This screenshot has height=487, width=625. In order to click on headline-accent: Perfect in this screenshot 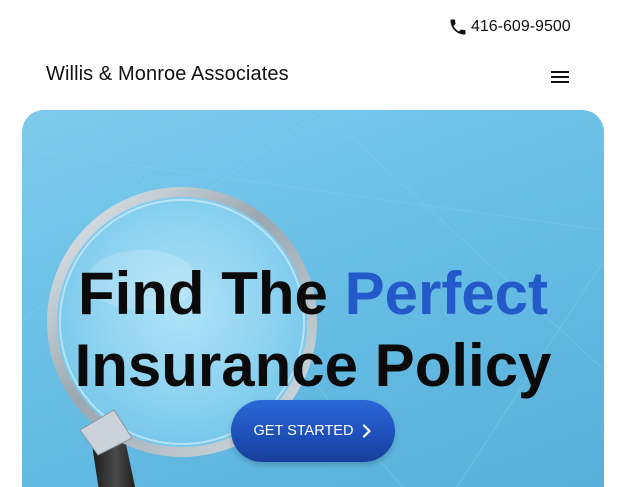, I will do `click(446, 293)`.